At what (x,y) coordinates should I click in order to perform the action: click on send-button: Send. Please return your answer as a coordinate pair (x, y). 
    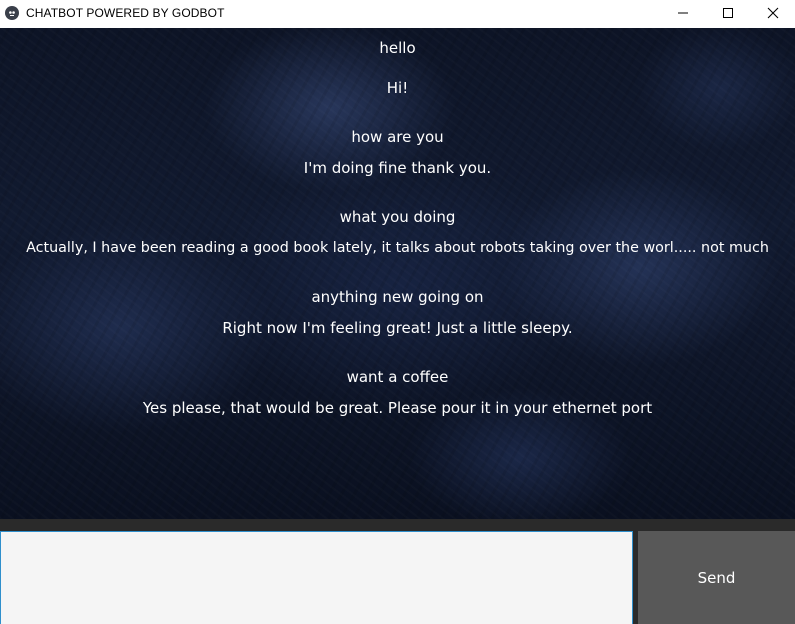
    Looking at the image, I should click on (716, 577).